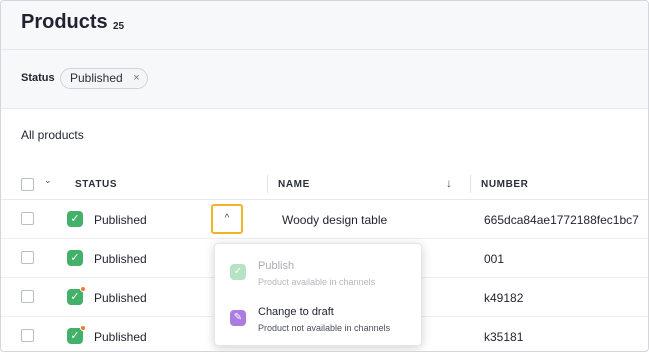  I want to click on menu-item-title: Change to draft, so click(296, 312).